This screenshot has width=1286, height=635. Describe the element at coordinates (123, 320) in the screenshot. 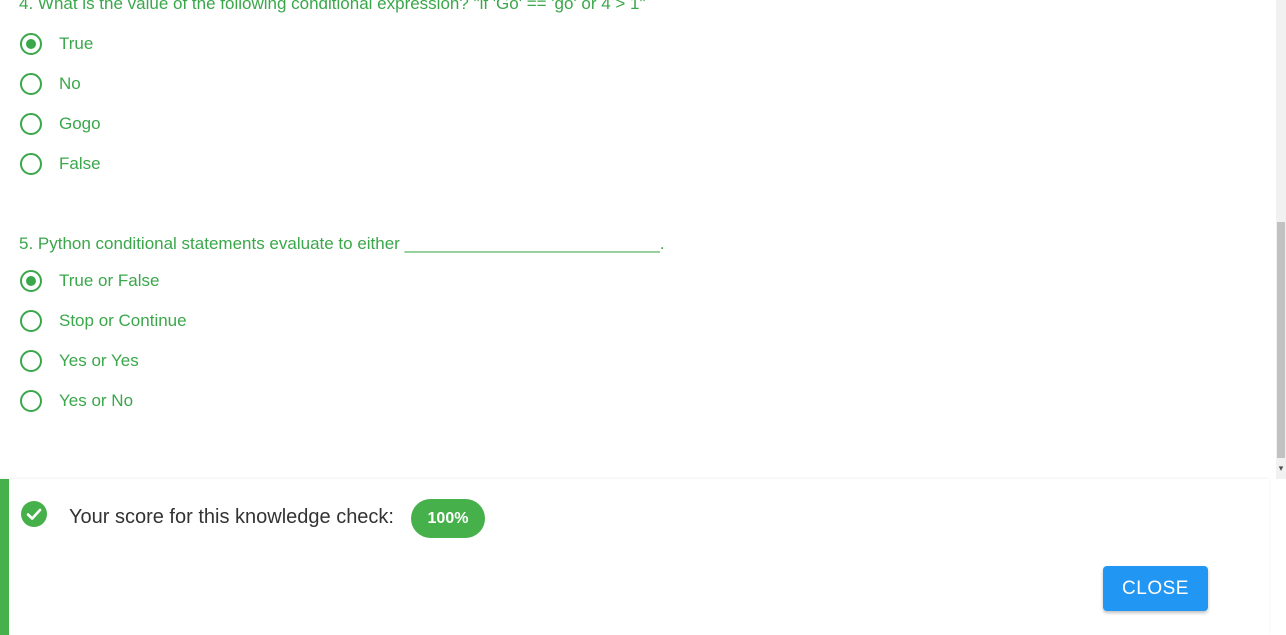

I see `option-label: Stop or Continue` at that location.